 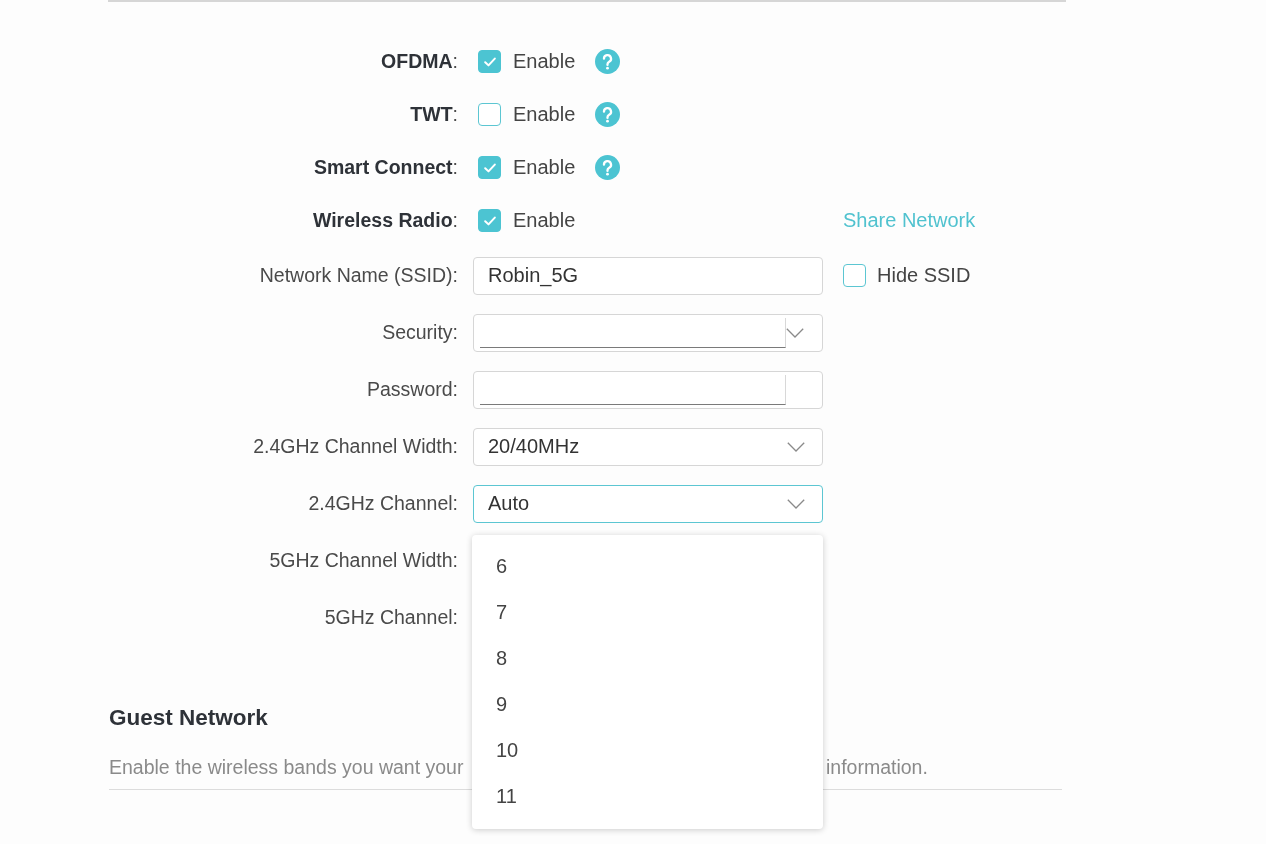 What do you see at coordinates (647, 704) in the screenshot?
I see `dropdown-option: 9` at bounding box center [647, 704].